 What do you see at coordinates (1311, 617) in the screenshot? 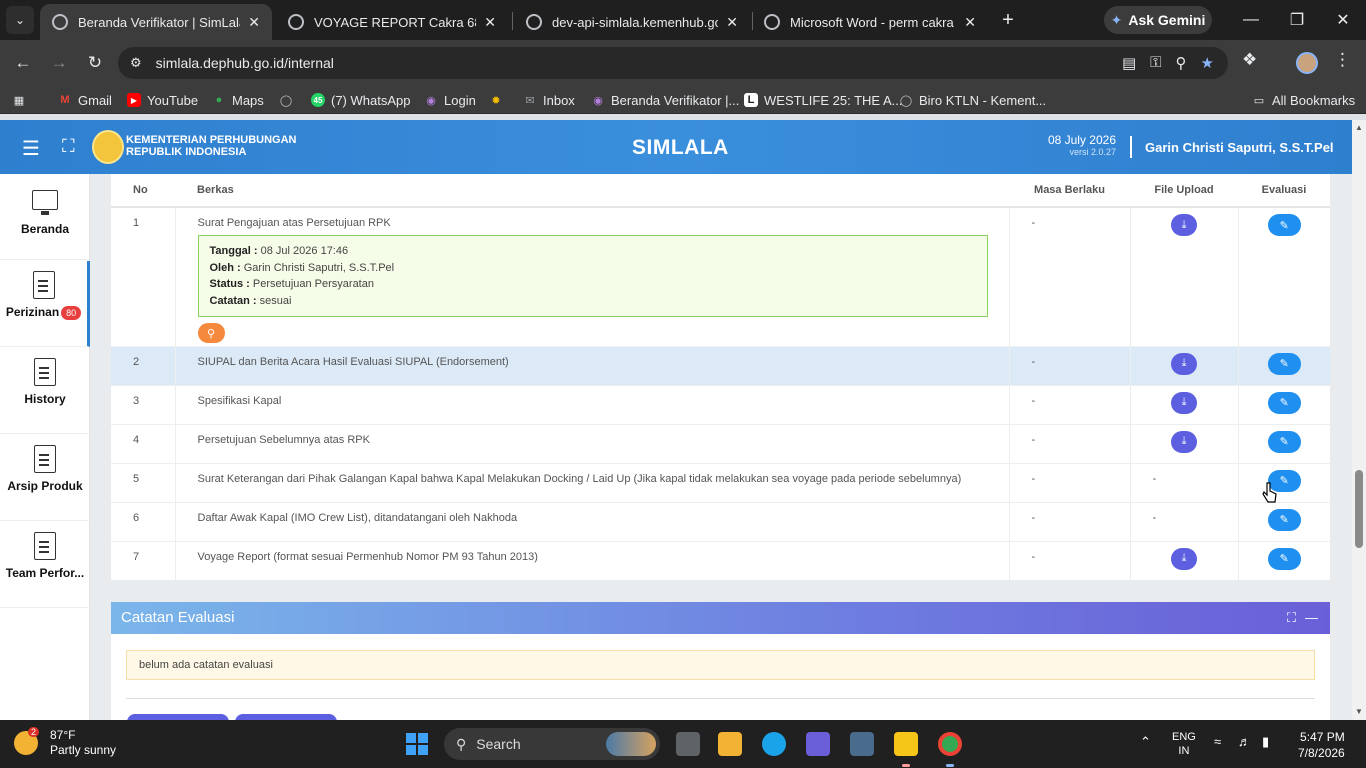
I see `collapse-minus-icon: —` at bounding box center [1311, 617].